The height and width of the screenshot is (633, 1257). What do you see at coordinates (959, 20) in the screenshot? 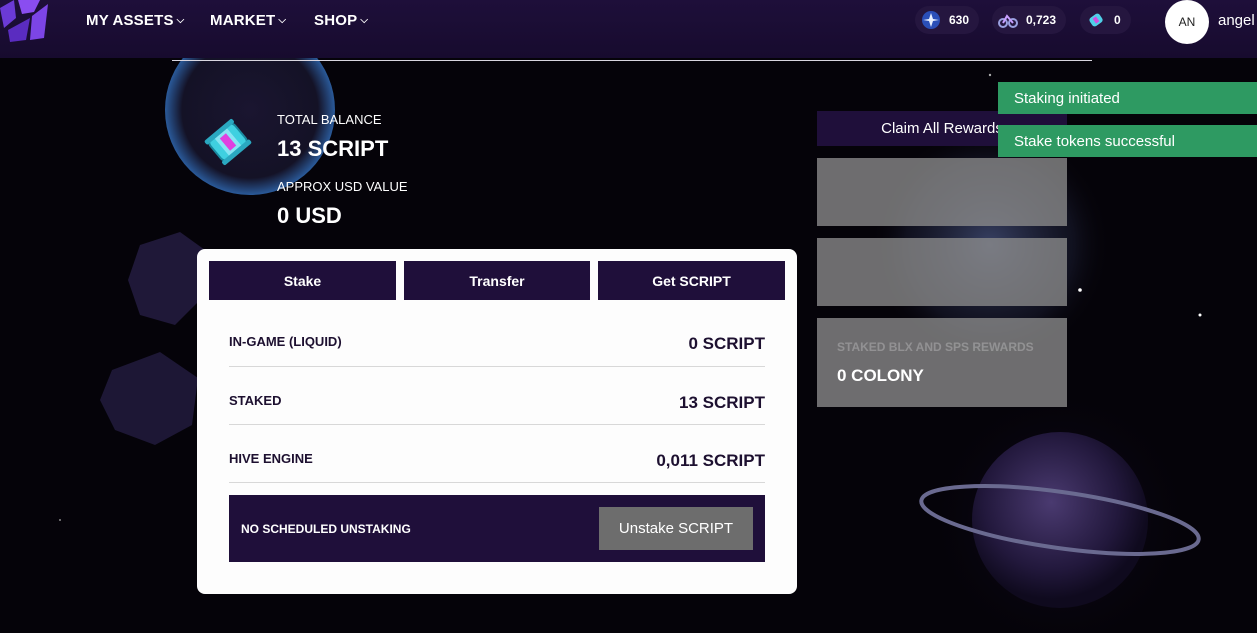
I see `currency-star-value: 630` at bounding box center [959, 20].